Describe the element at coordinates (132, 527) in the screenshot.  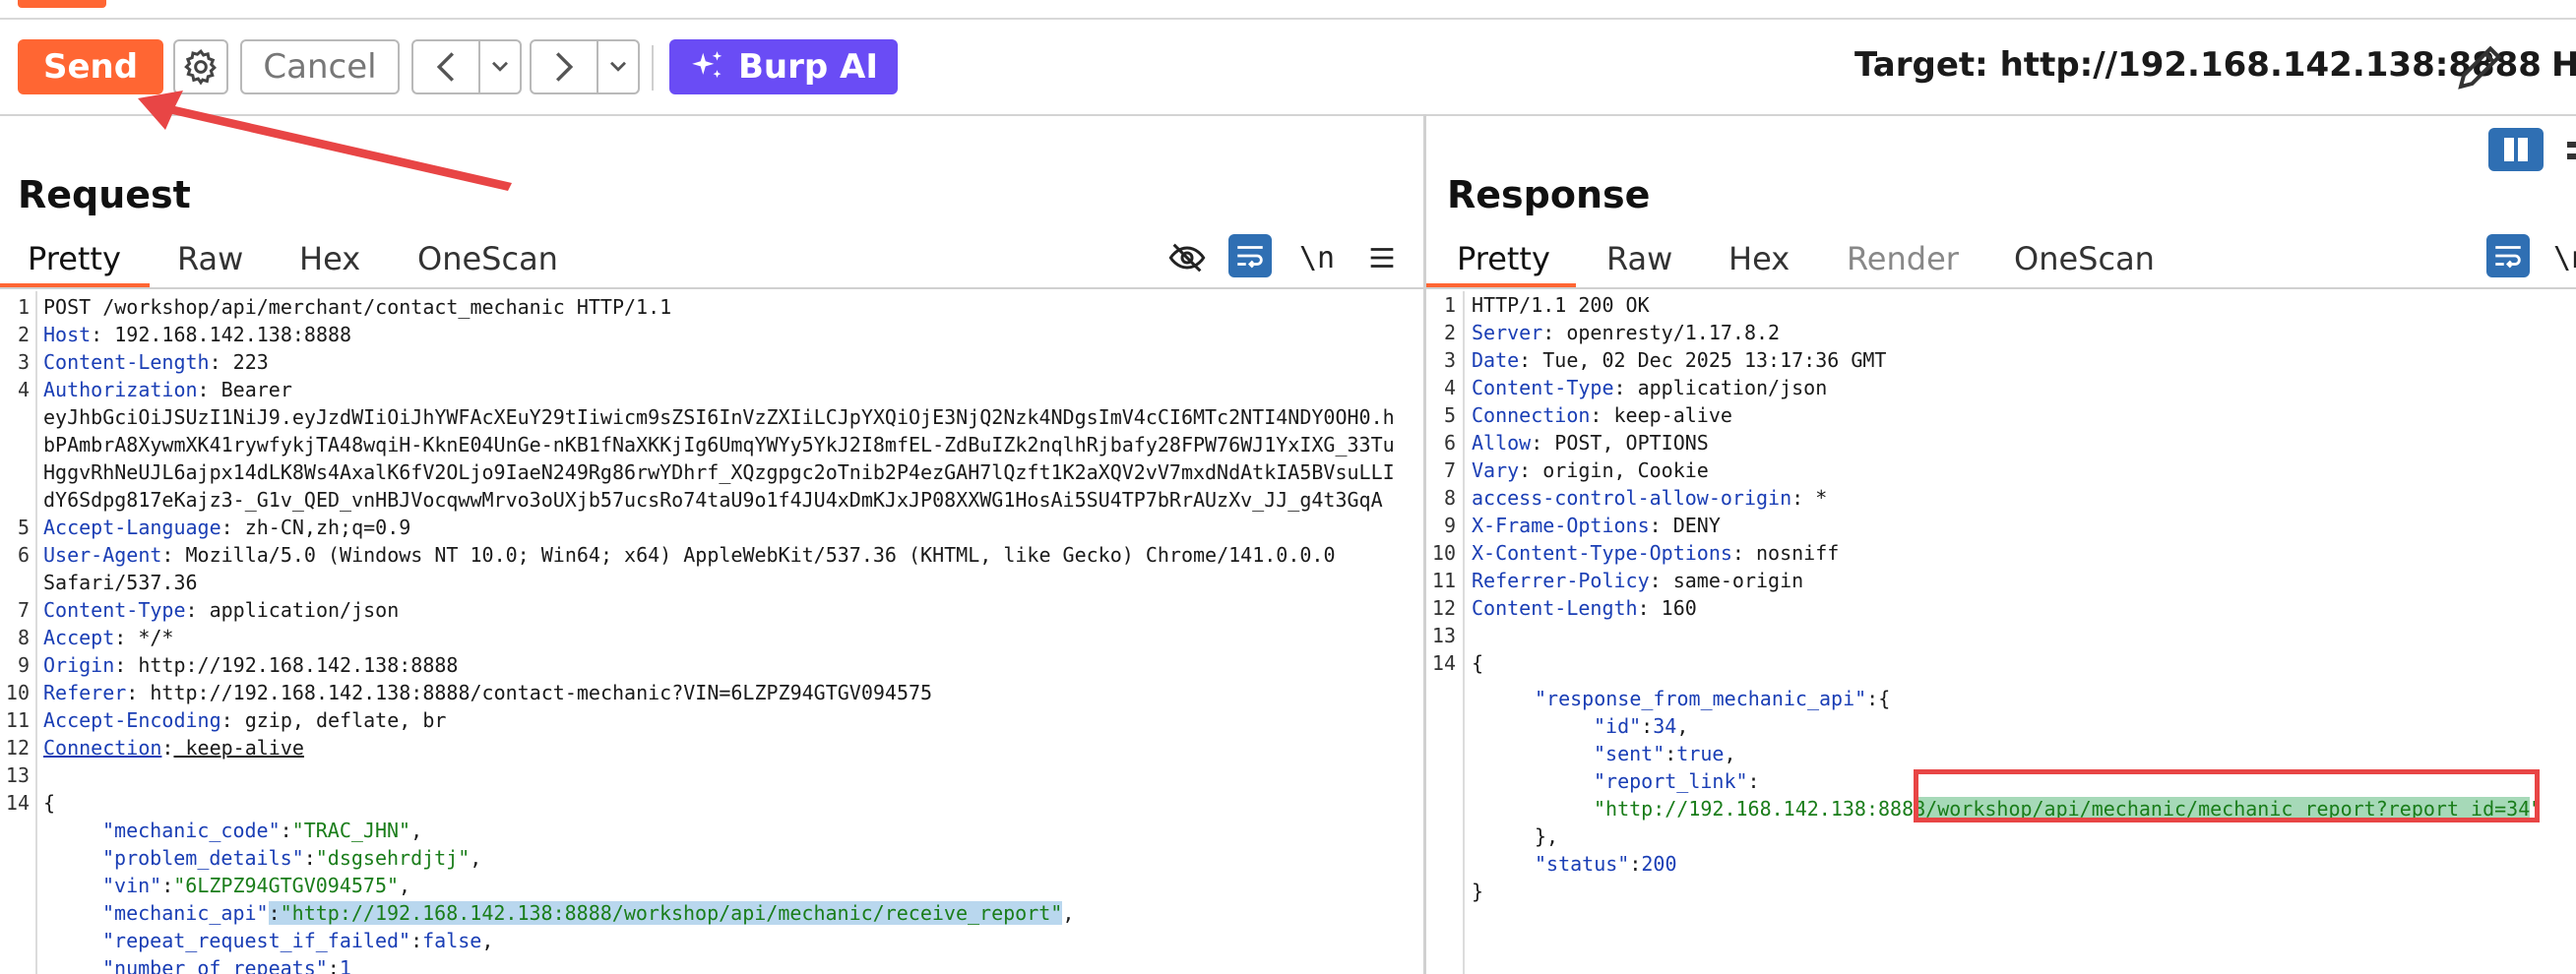
I see `header-name: Accept-Language` at that location.